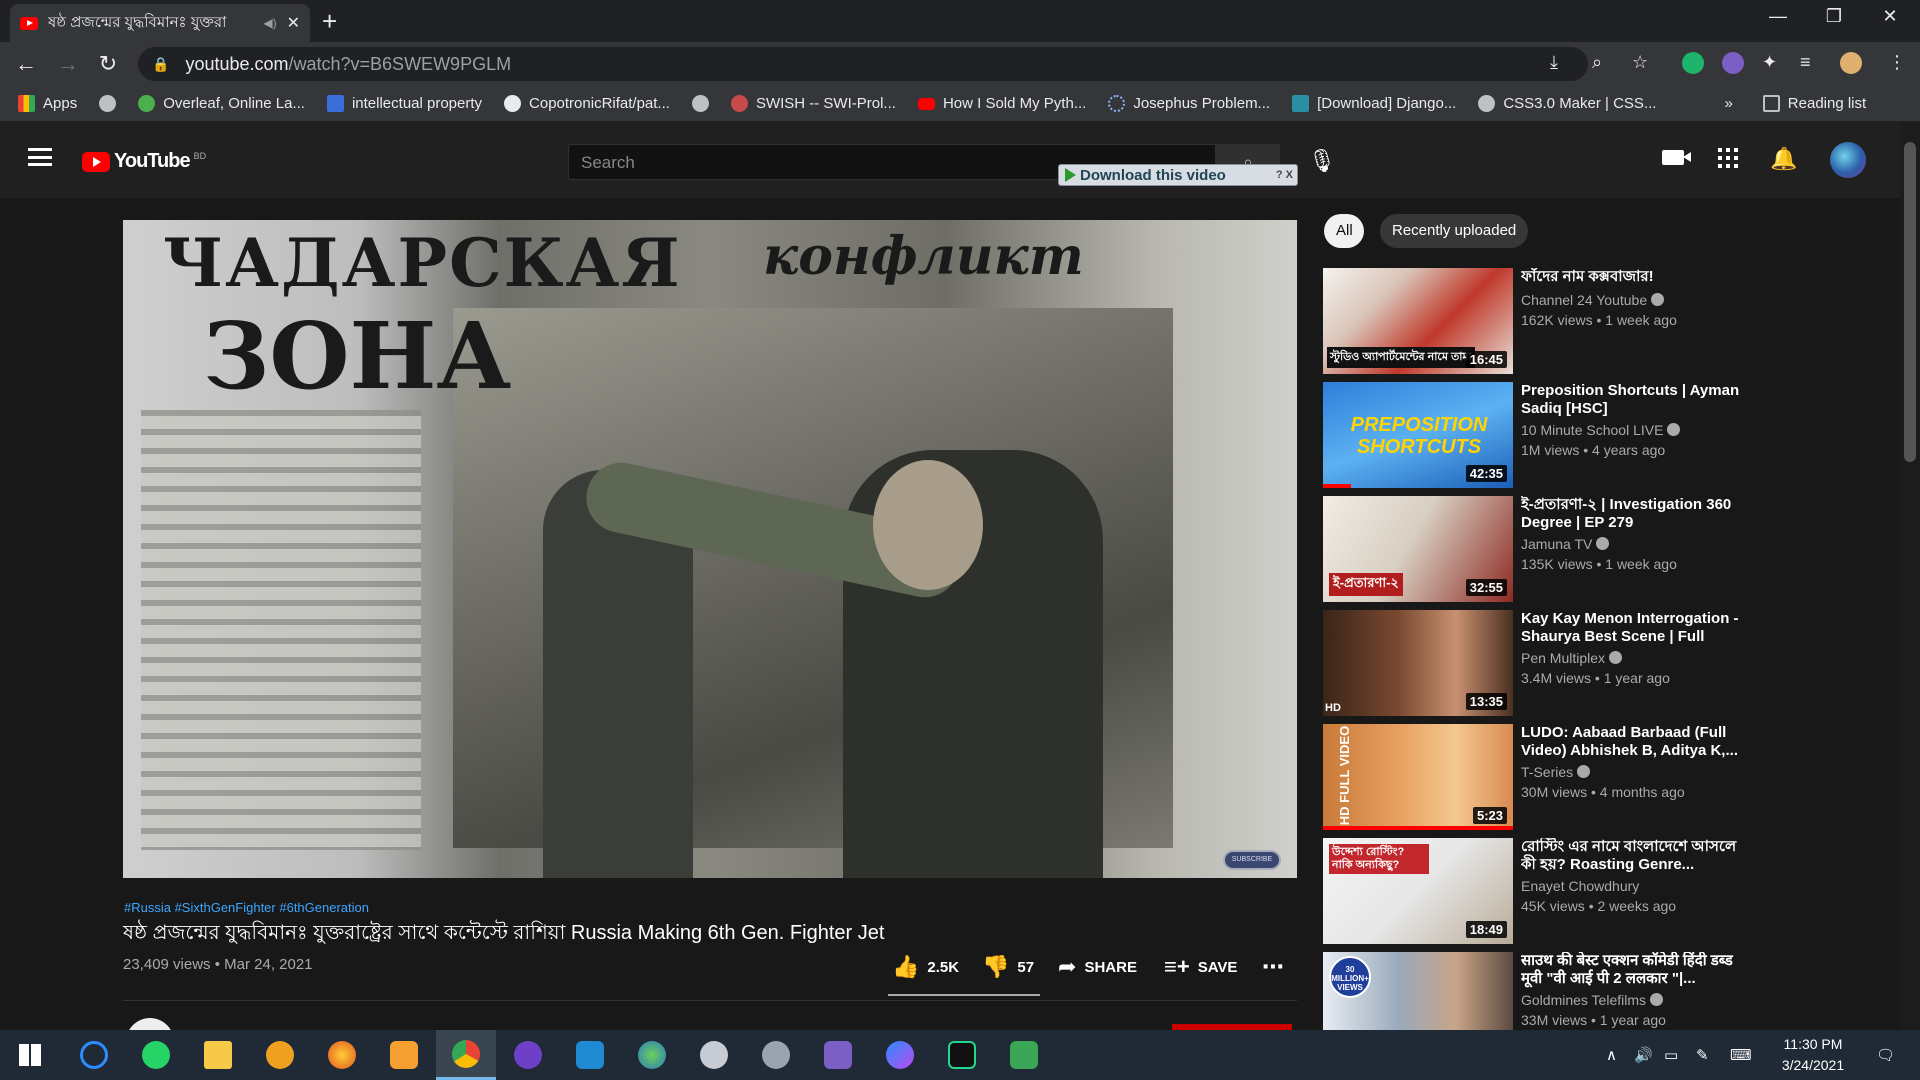  Describe the element at coordinates (1178, 175) in the screenshot. I see `download-video-button: Download this video ? X` at that location.